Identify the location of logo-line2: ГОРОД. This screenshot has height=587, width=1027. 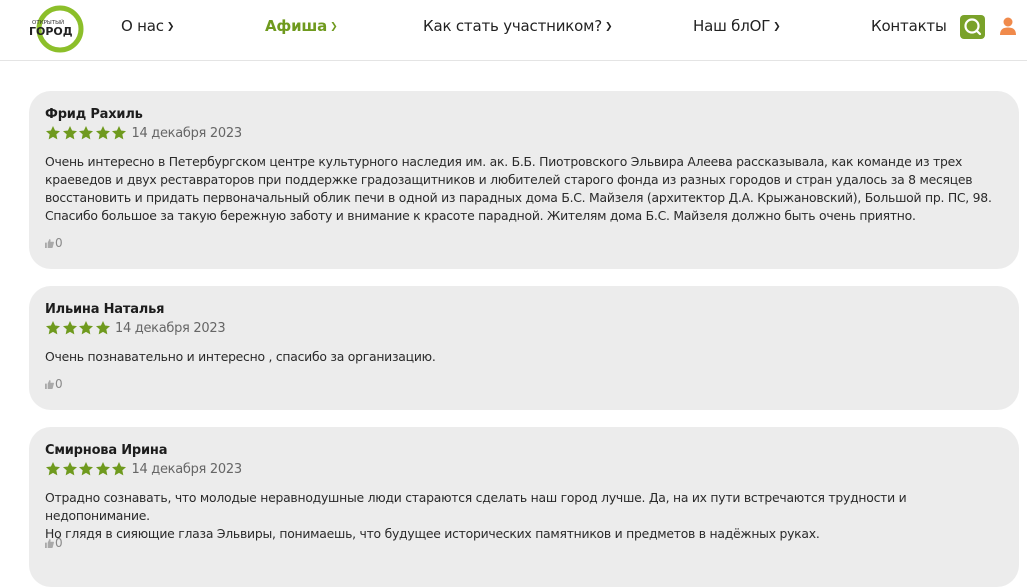
(51, 31).